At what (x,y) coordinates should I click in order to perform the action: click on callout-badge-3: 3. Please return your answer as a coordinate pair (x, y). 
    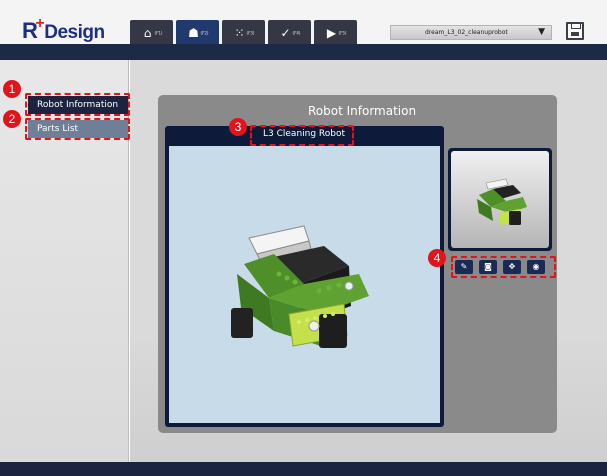
    Looking at the image, I should click on (238, 127).